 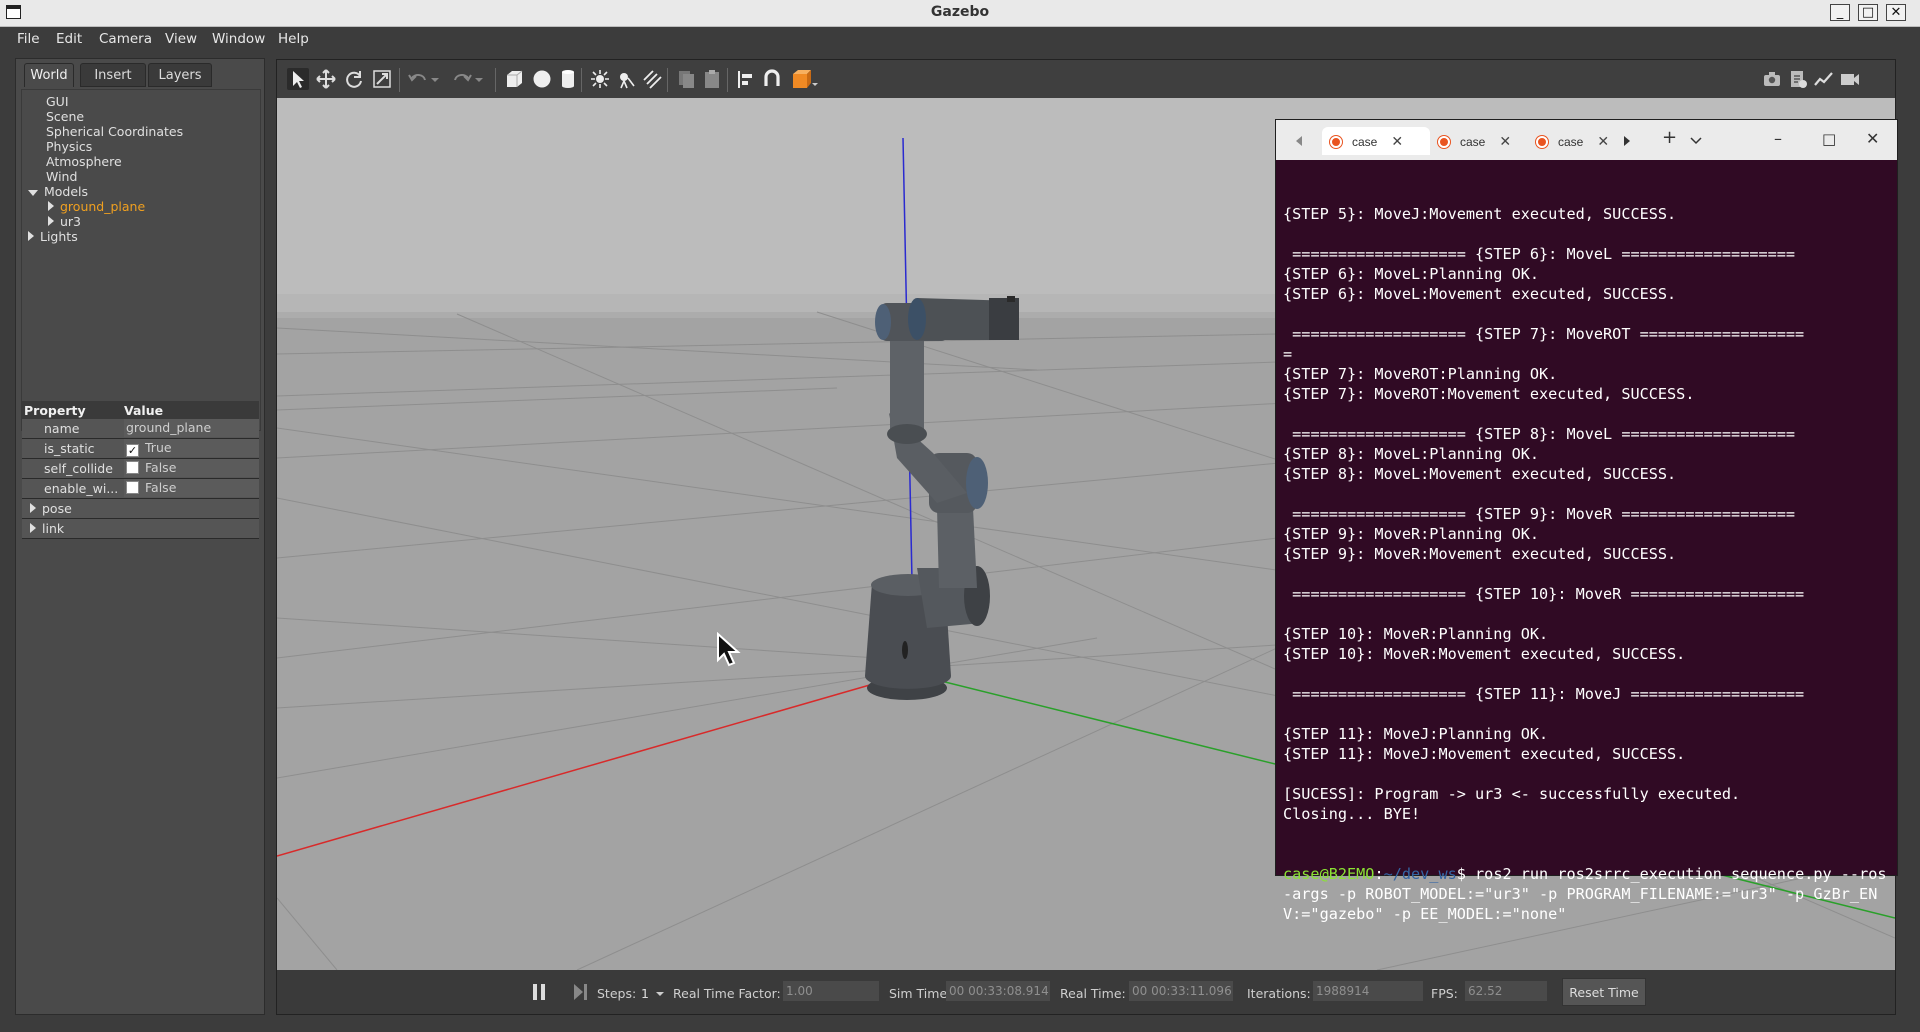 I want to click on menu-edit: Edit, so click(x=69, y=39).